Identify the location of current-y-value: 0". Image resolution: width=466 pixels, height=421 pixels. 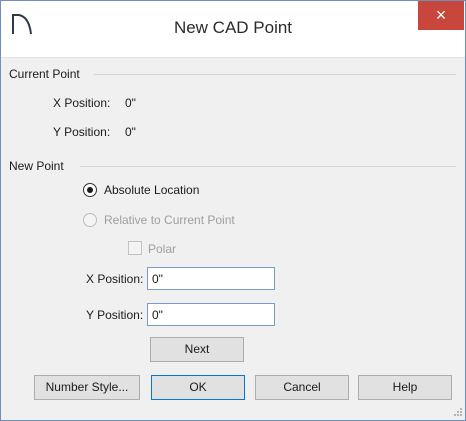
(130, 132).